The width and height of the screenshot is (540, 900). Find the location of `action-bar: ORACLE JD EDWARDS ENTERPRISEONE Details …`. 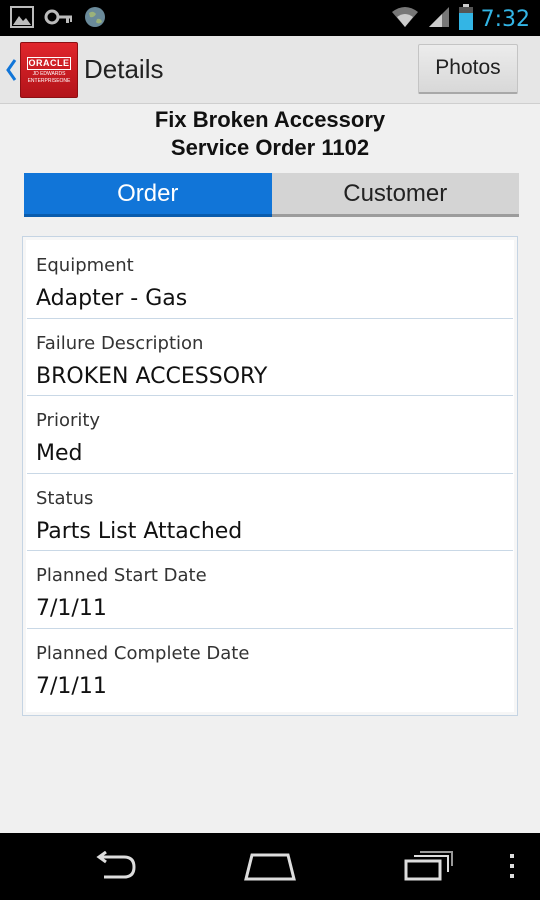

action-bar: ORACLE JD EDWARDS ENTERPRISEONE Details … is located at coordinates (270, 70).